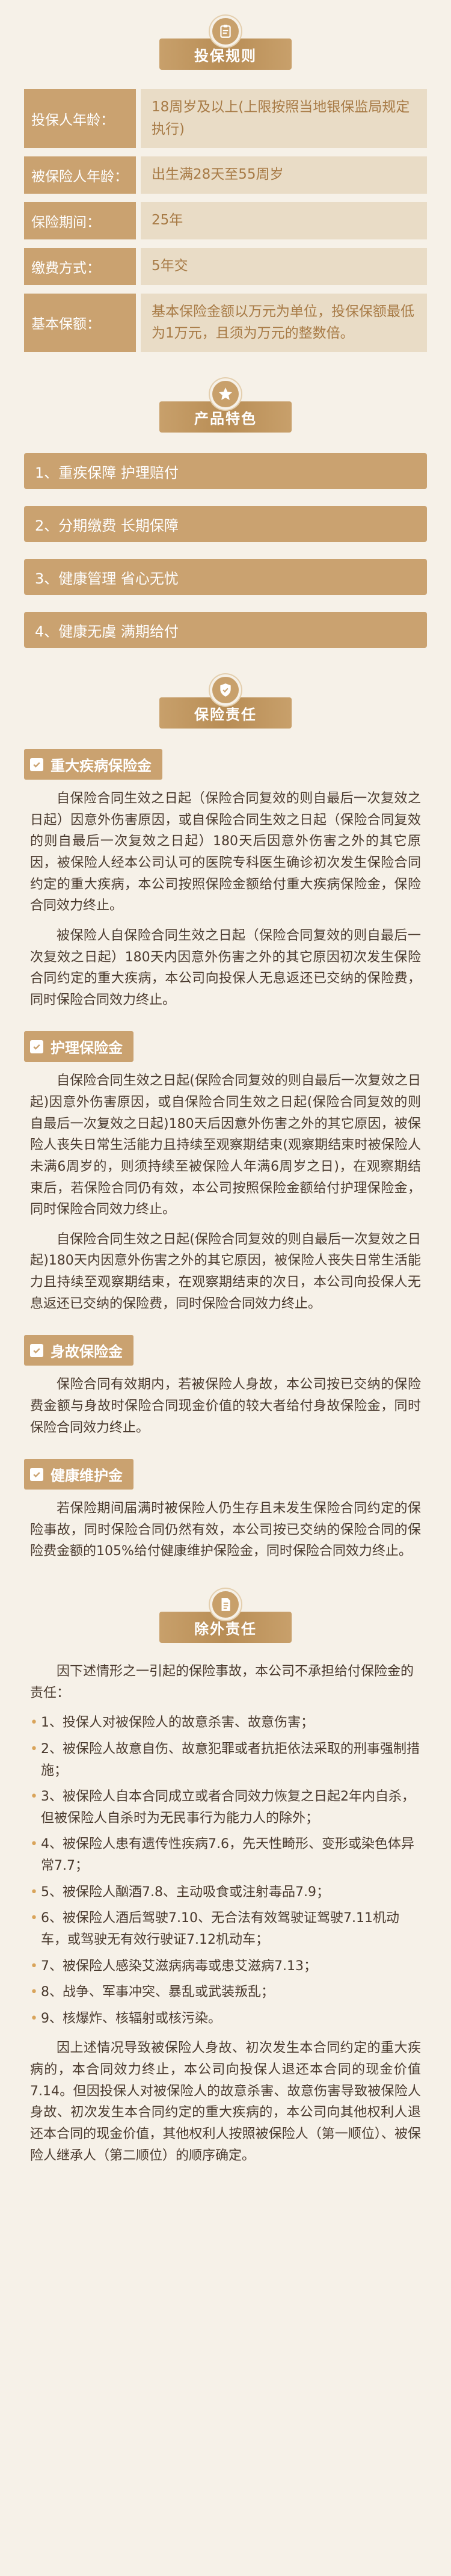 This screenshot has height=2576, width=451. I want to click on feature-item: 3、健康管理 省心无忧, so click(226, 577).